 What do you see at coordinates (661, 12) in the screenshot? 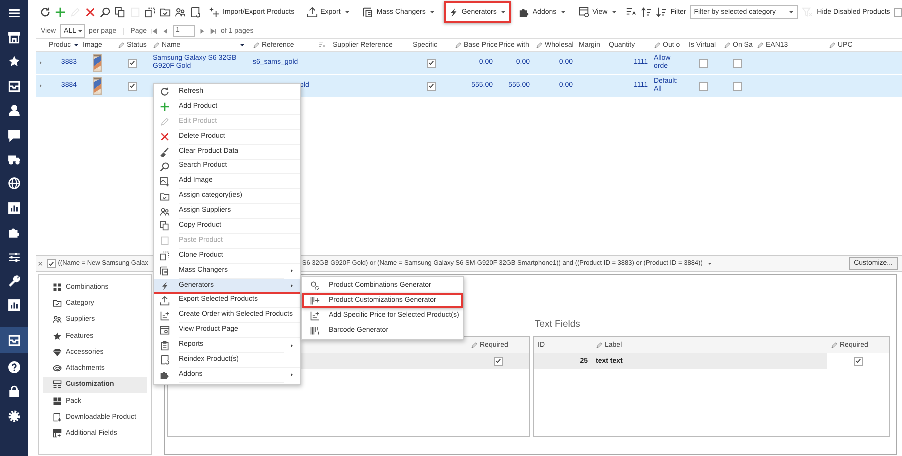
I see `sort-down-icon` at bounding box center [661, 12].